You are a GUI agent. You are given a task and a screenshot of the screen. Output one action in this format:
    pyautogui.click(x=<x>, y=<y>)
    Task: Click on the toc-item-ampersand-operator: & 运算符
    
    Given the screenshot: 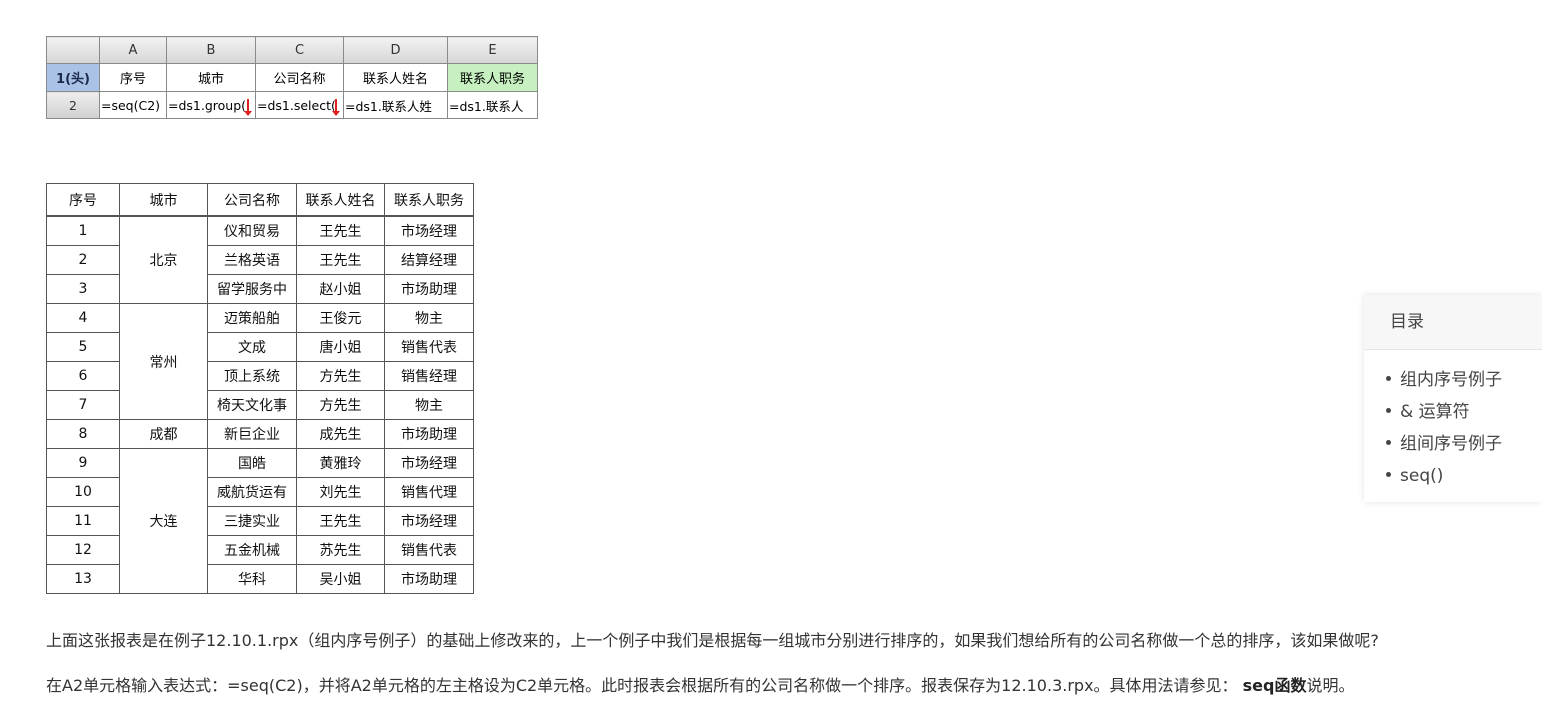 What is the action you would take?
    pyautogui.click(x=1464, y=412)
    